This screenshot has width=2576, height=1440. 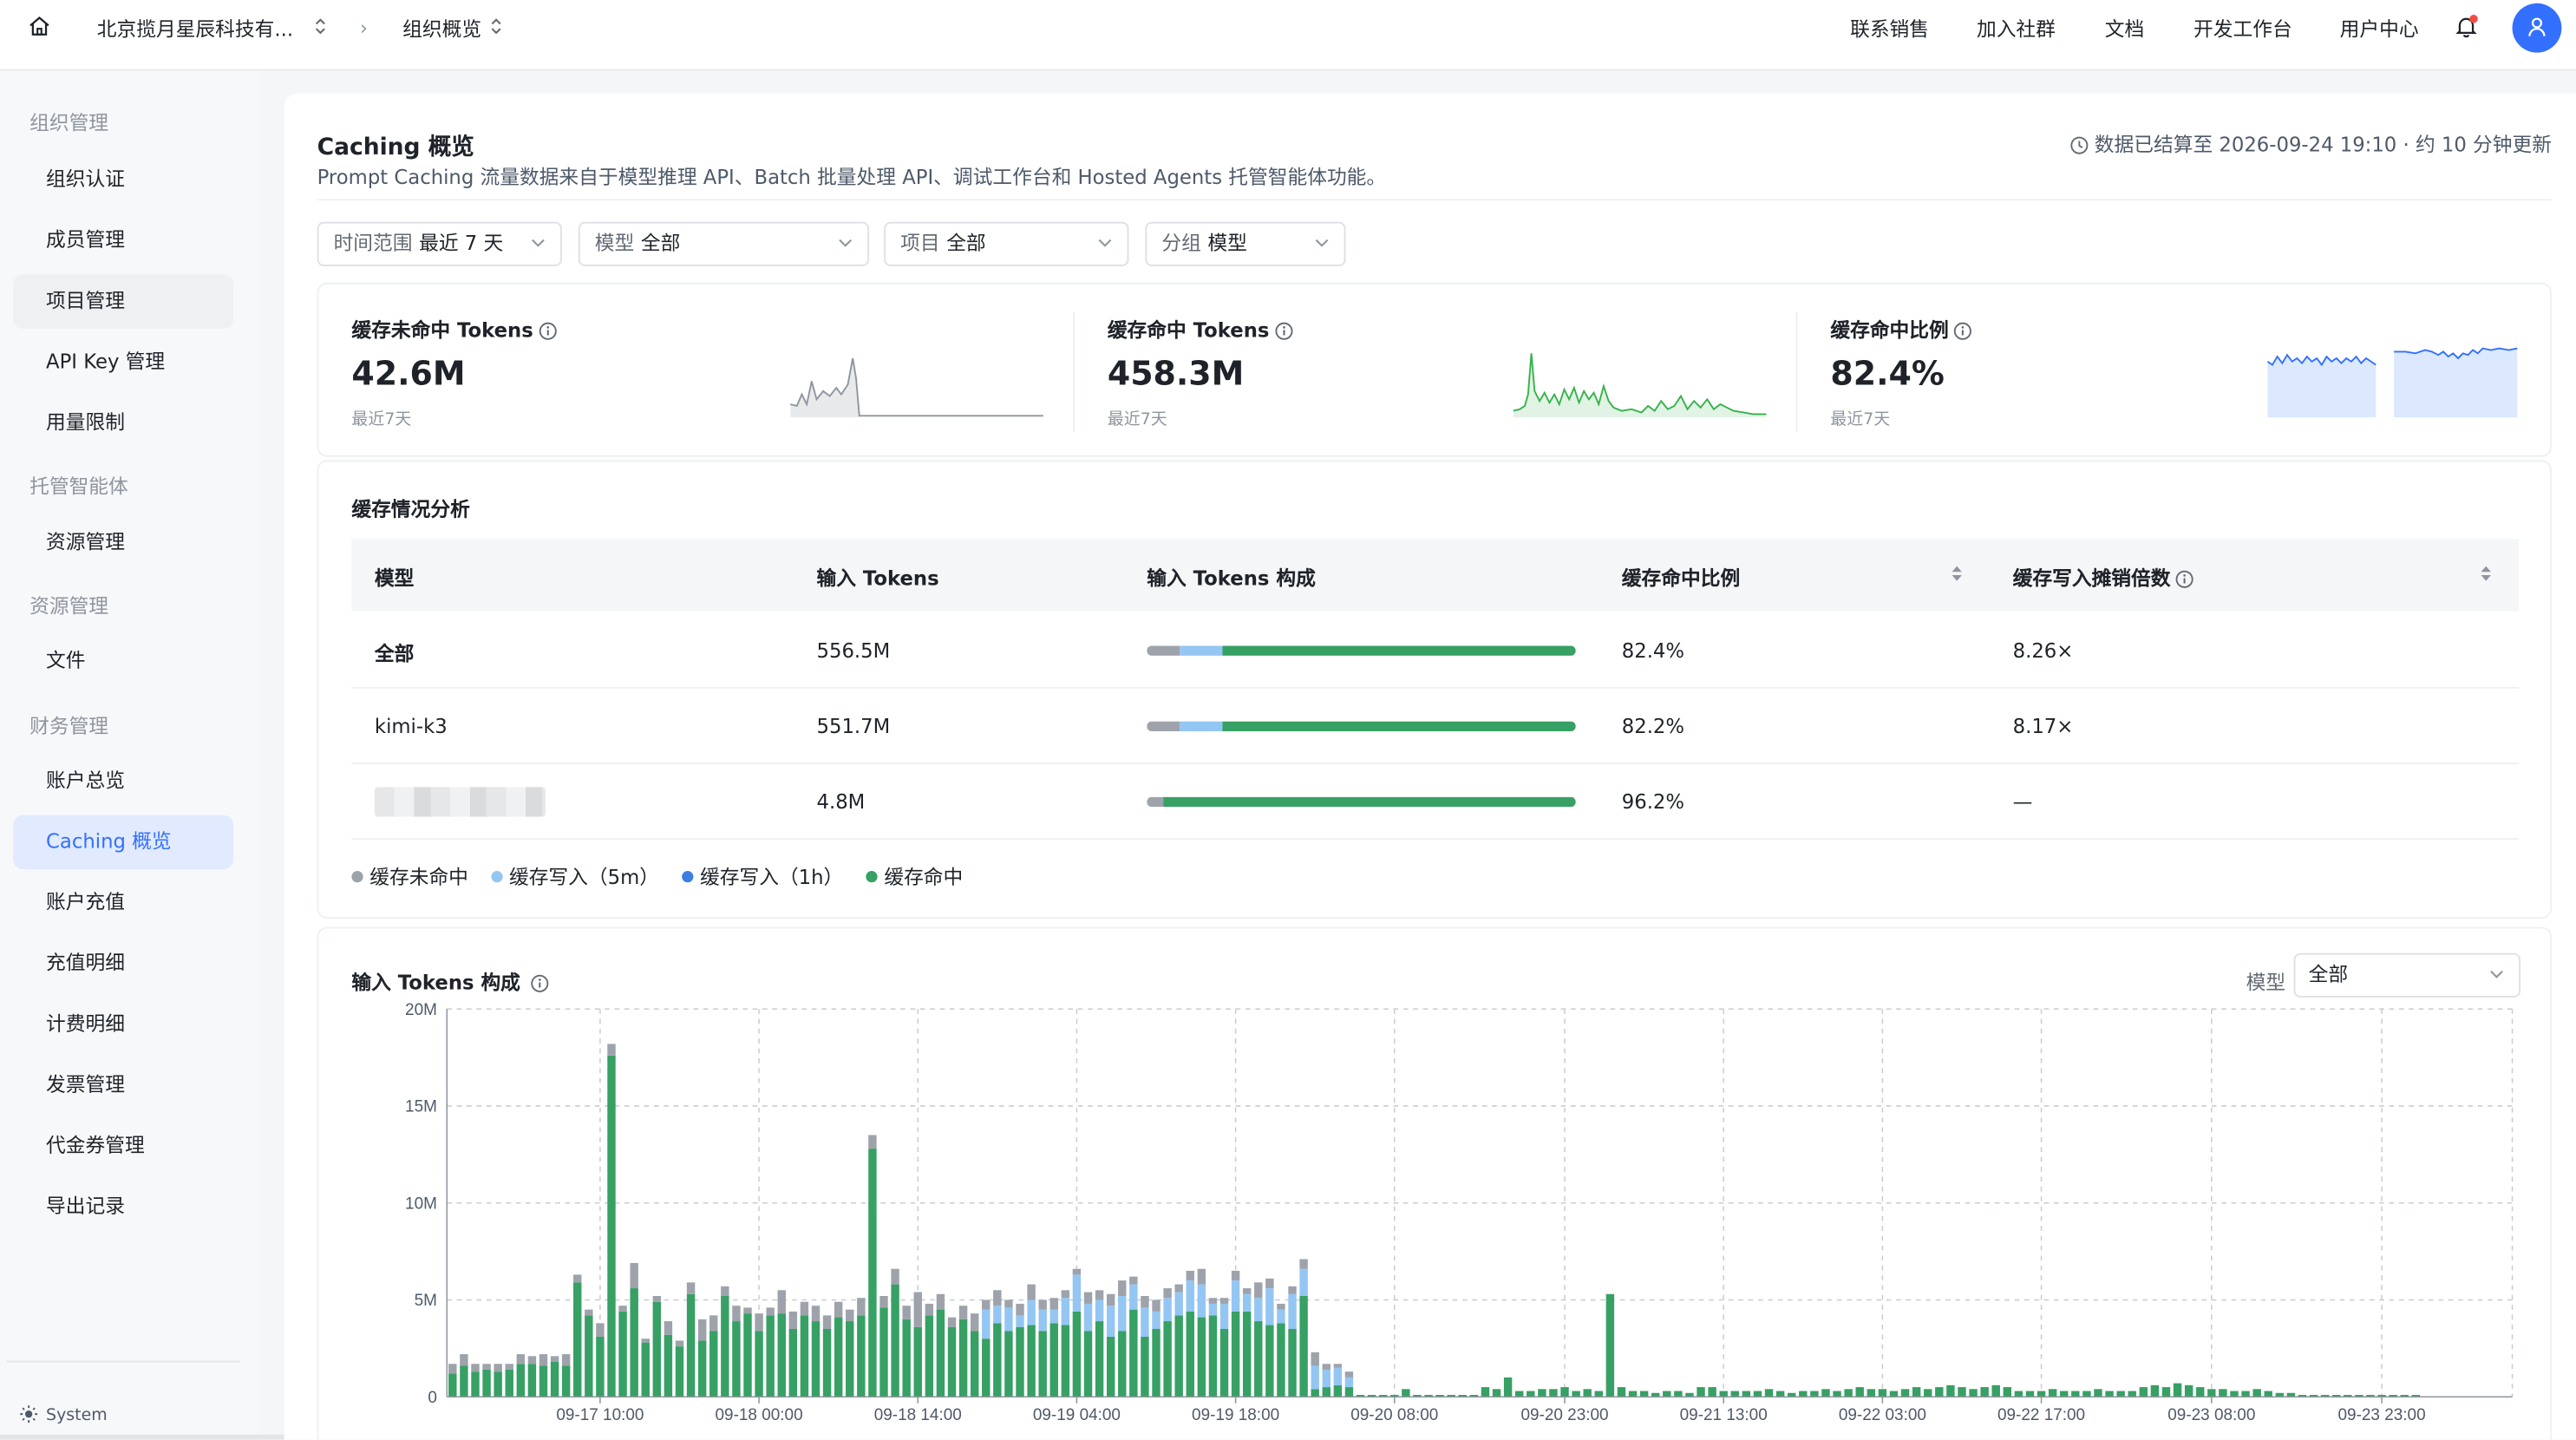 I want to click on col-hit-ratio: 缓存命中比例, so click(x=1681, y=578).